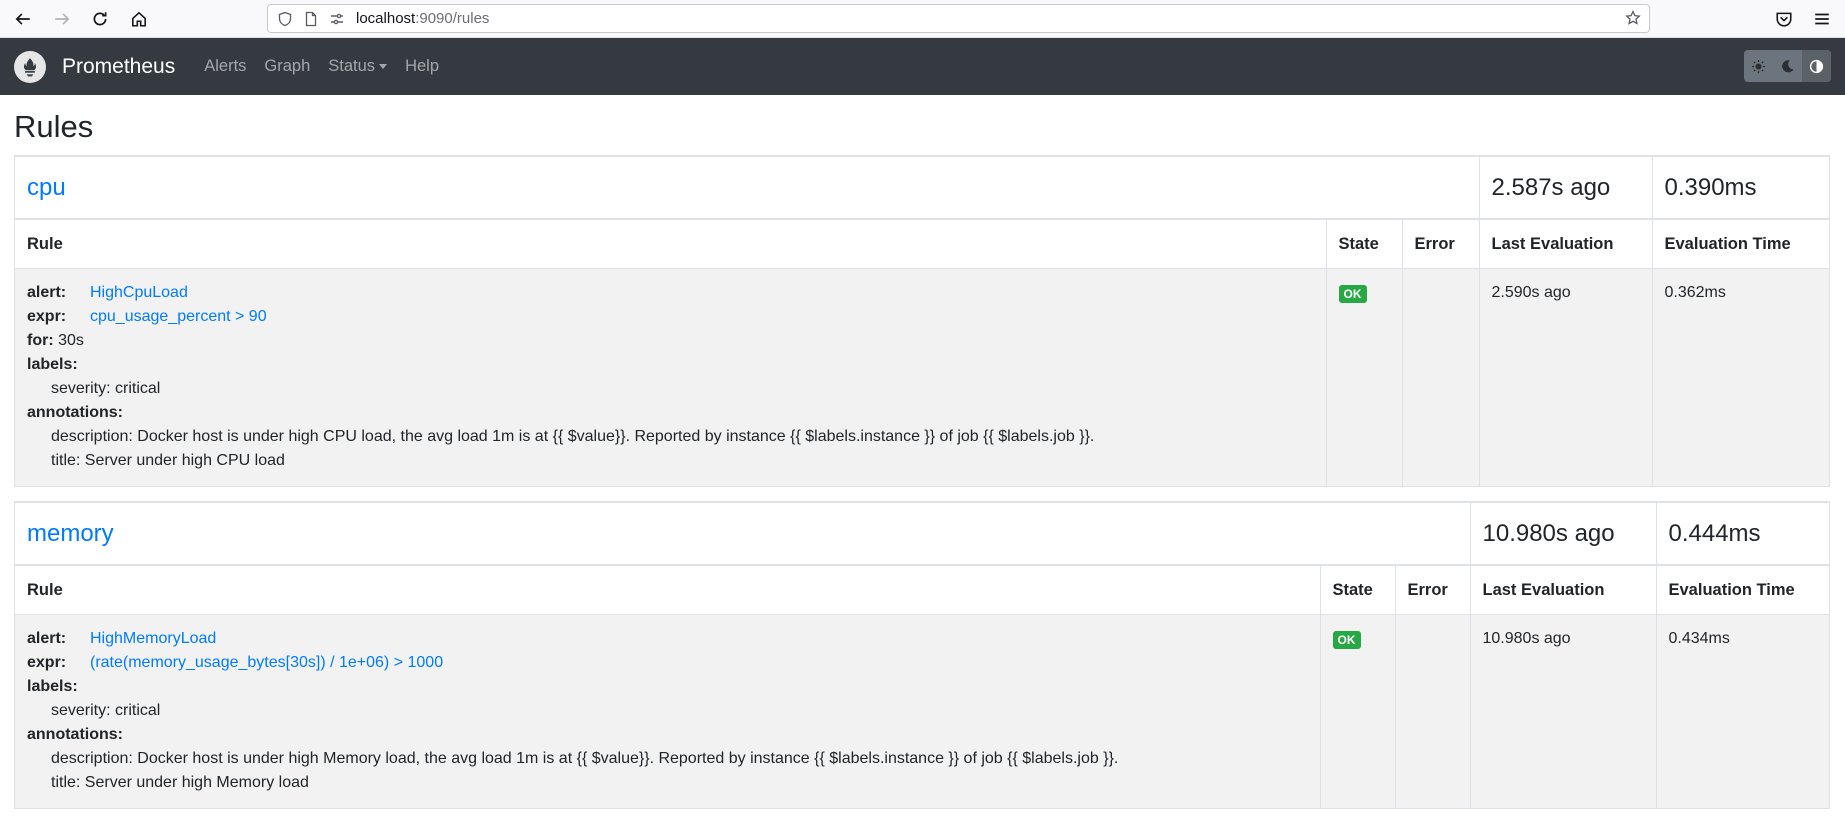  Describe the element at coordinates (386, 18) in the screenshot. I see `url-host: localhost` at that location.